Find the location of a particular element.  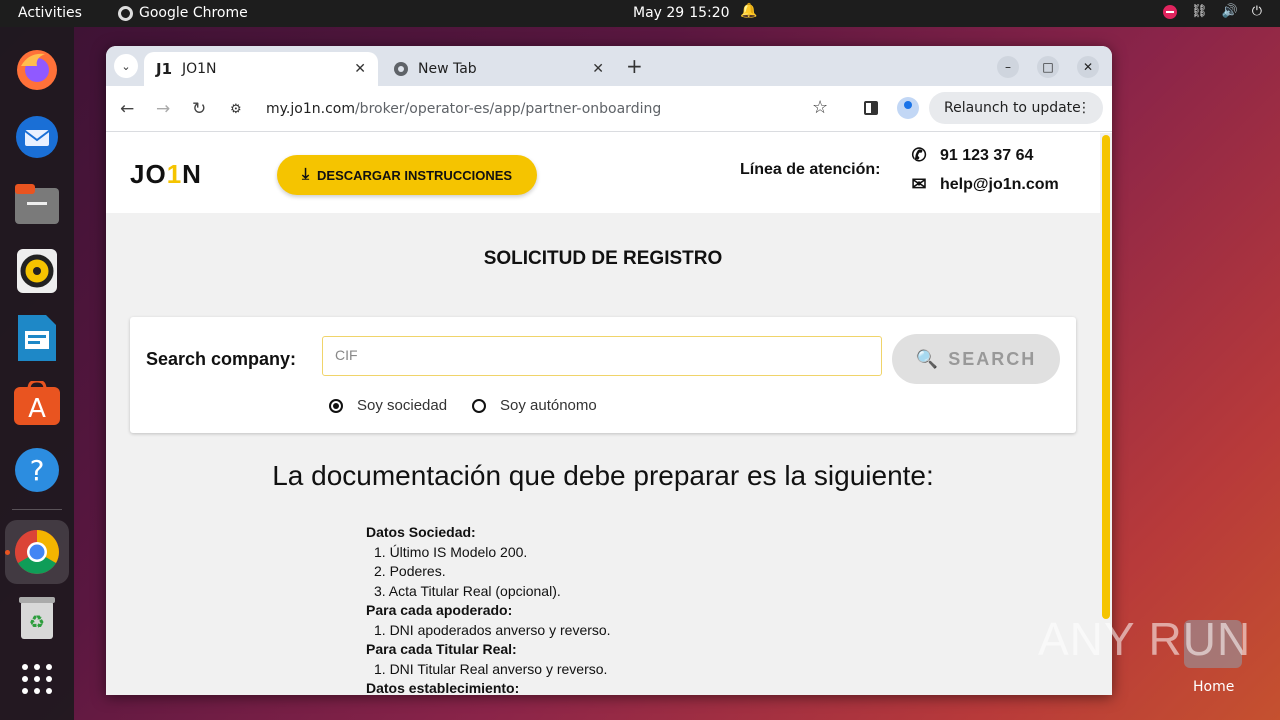

tab-label: JO1N is located at coordinates (199, 69).